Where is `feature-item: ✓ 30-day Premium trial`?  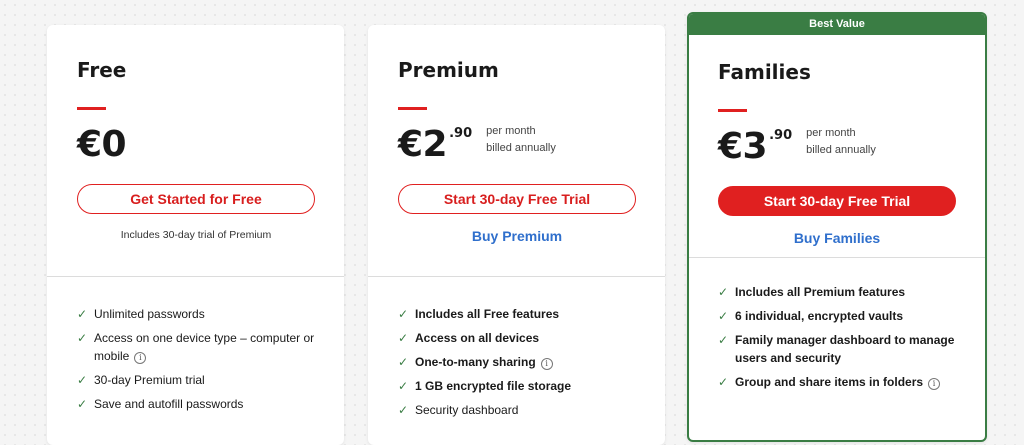 feature-item: ✓ 30-day Premium trial is located at coordinates (141, 380).